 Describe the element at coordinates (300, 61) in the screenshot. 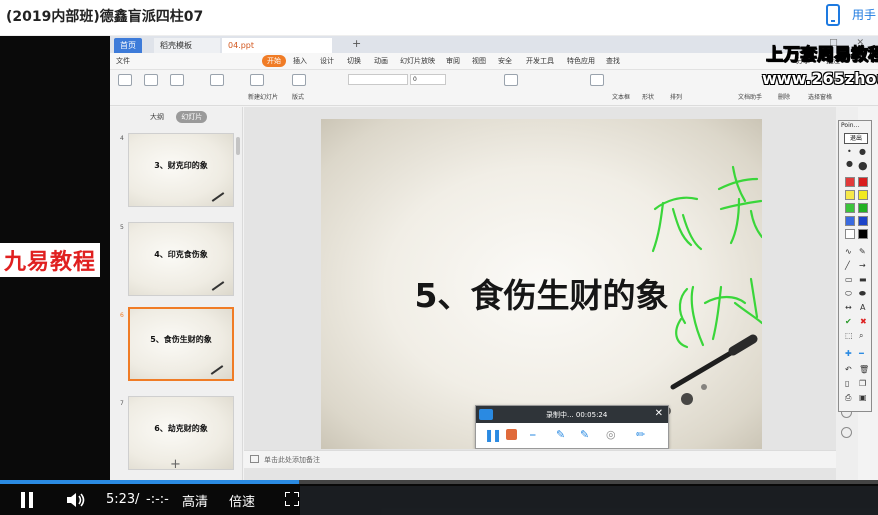

I see `menu-insert: 插入` at that location.